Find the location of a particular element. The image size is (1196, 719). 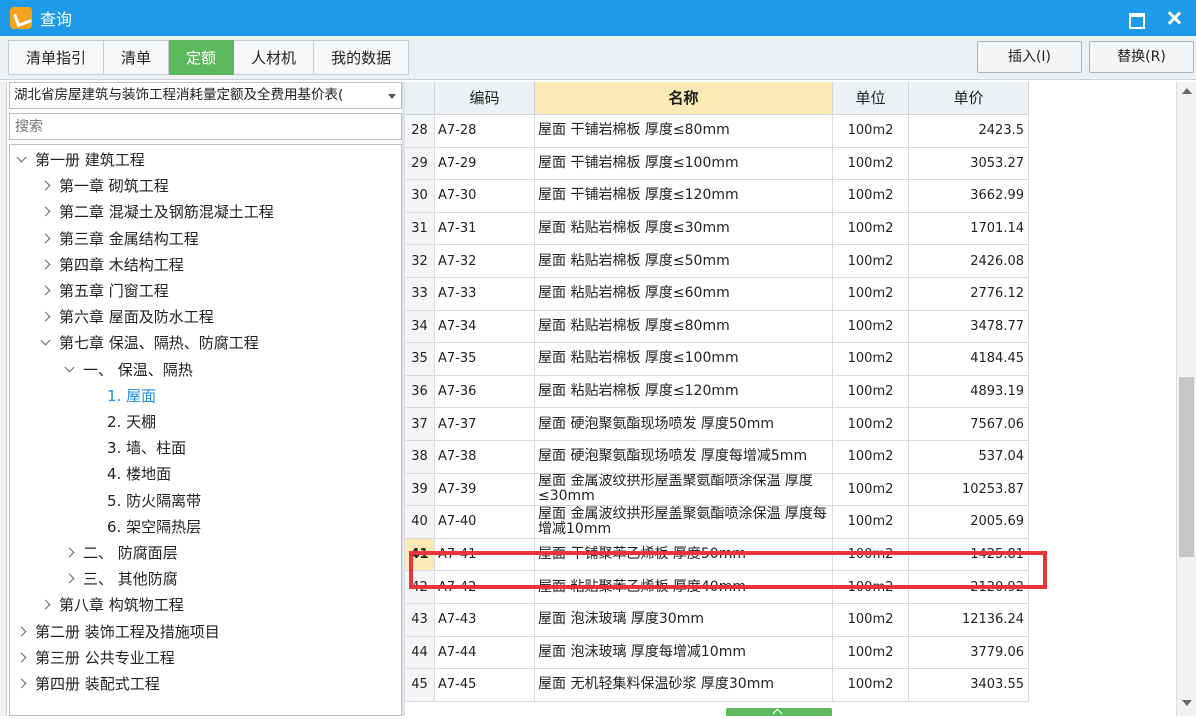

tree-node: 第三章 金属结构工程 is located at coordinates (119, 239).